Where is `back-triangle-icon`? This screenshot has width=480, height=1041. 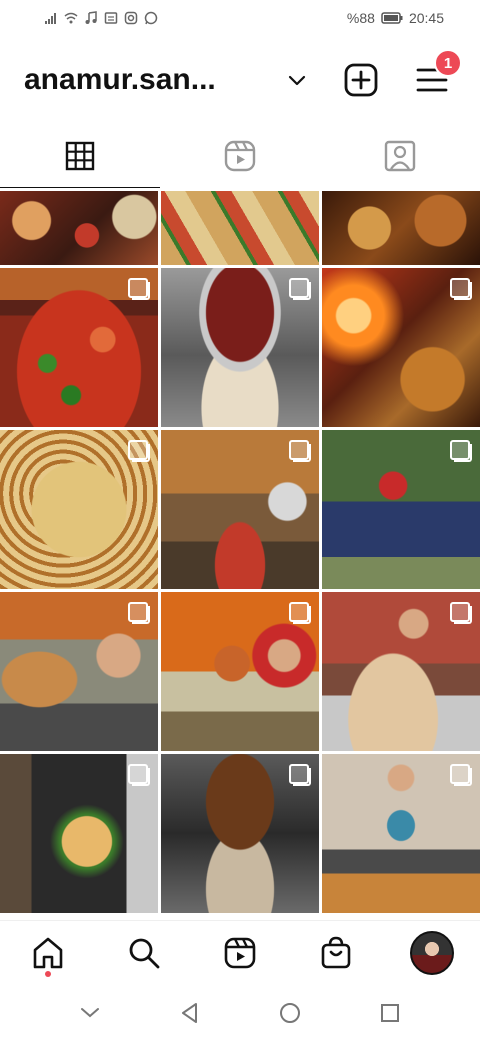 back-triangle-icon is located at coordinates (189, 1013).